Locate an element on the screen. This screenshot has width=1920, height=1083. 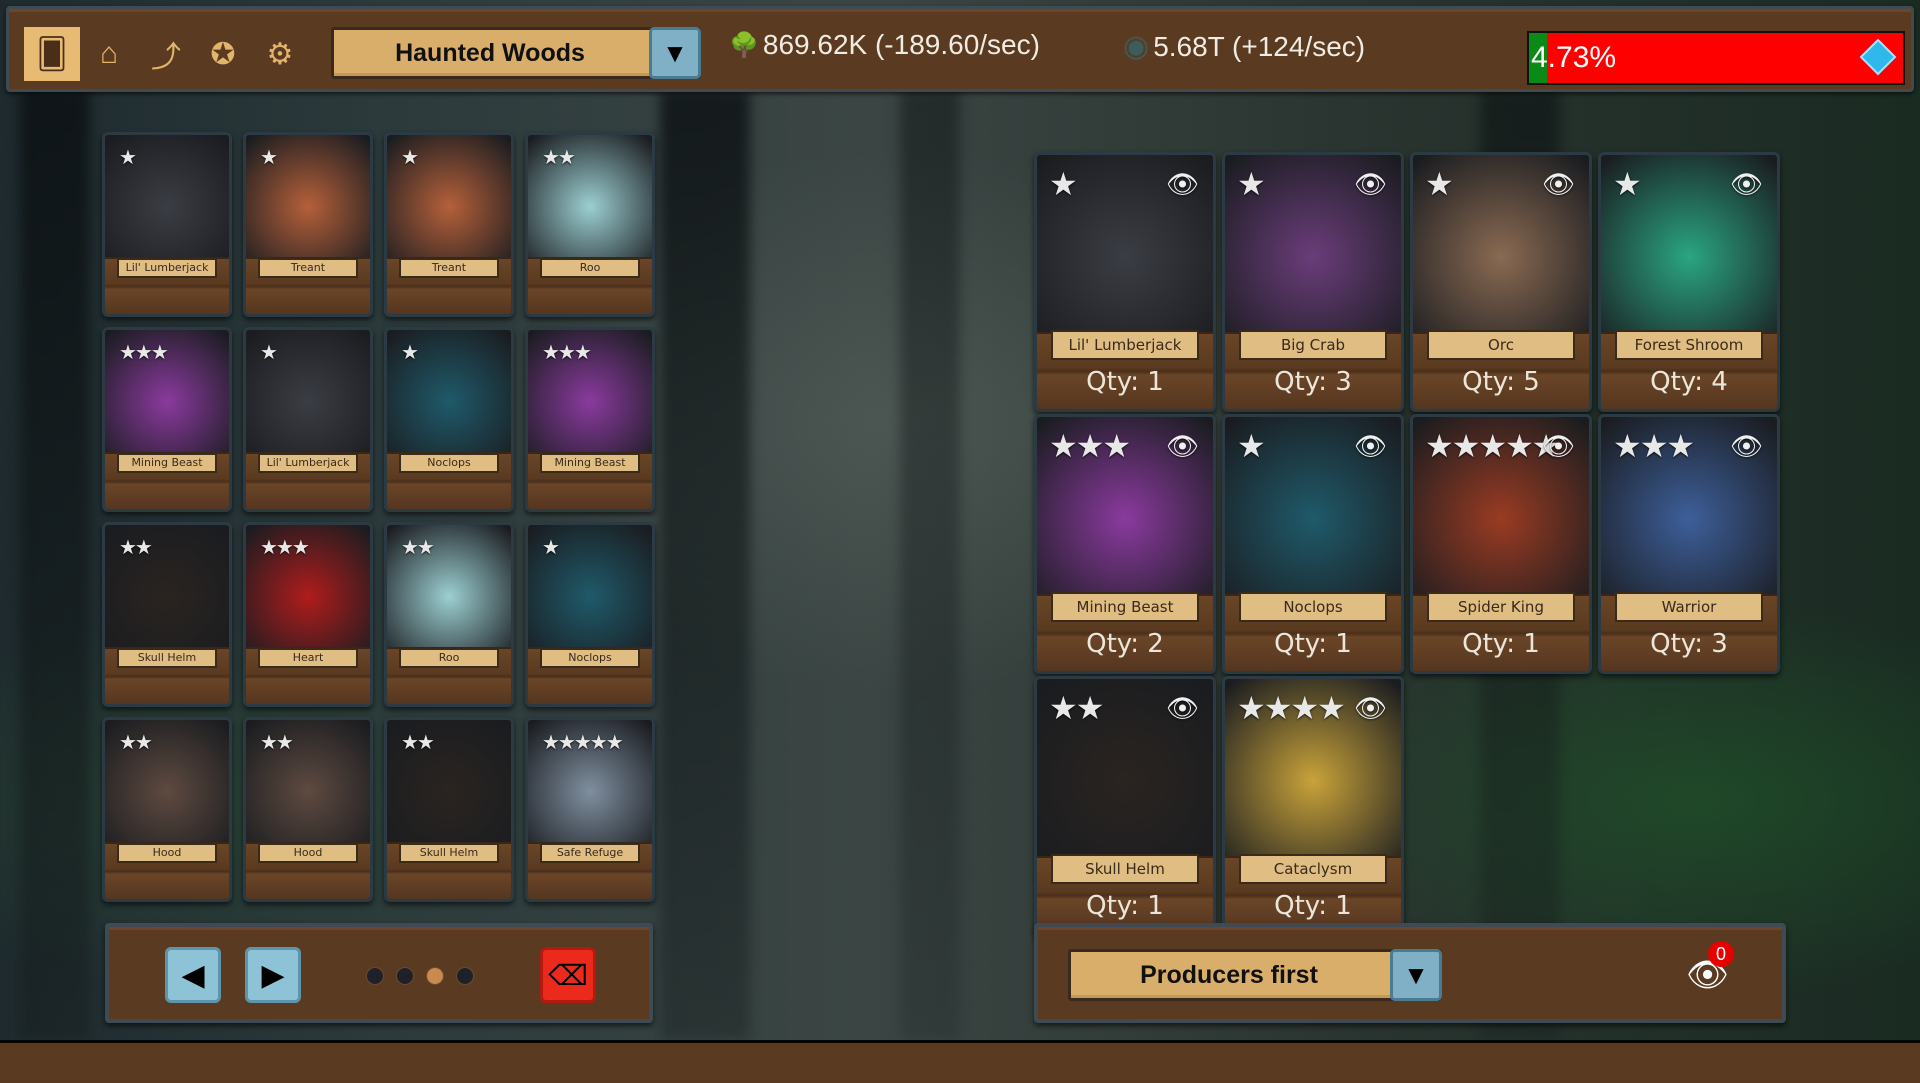
collection-sort-bar: Producers first ▼ 👁 0 is located at coordinates (1410, 973).